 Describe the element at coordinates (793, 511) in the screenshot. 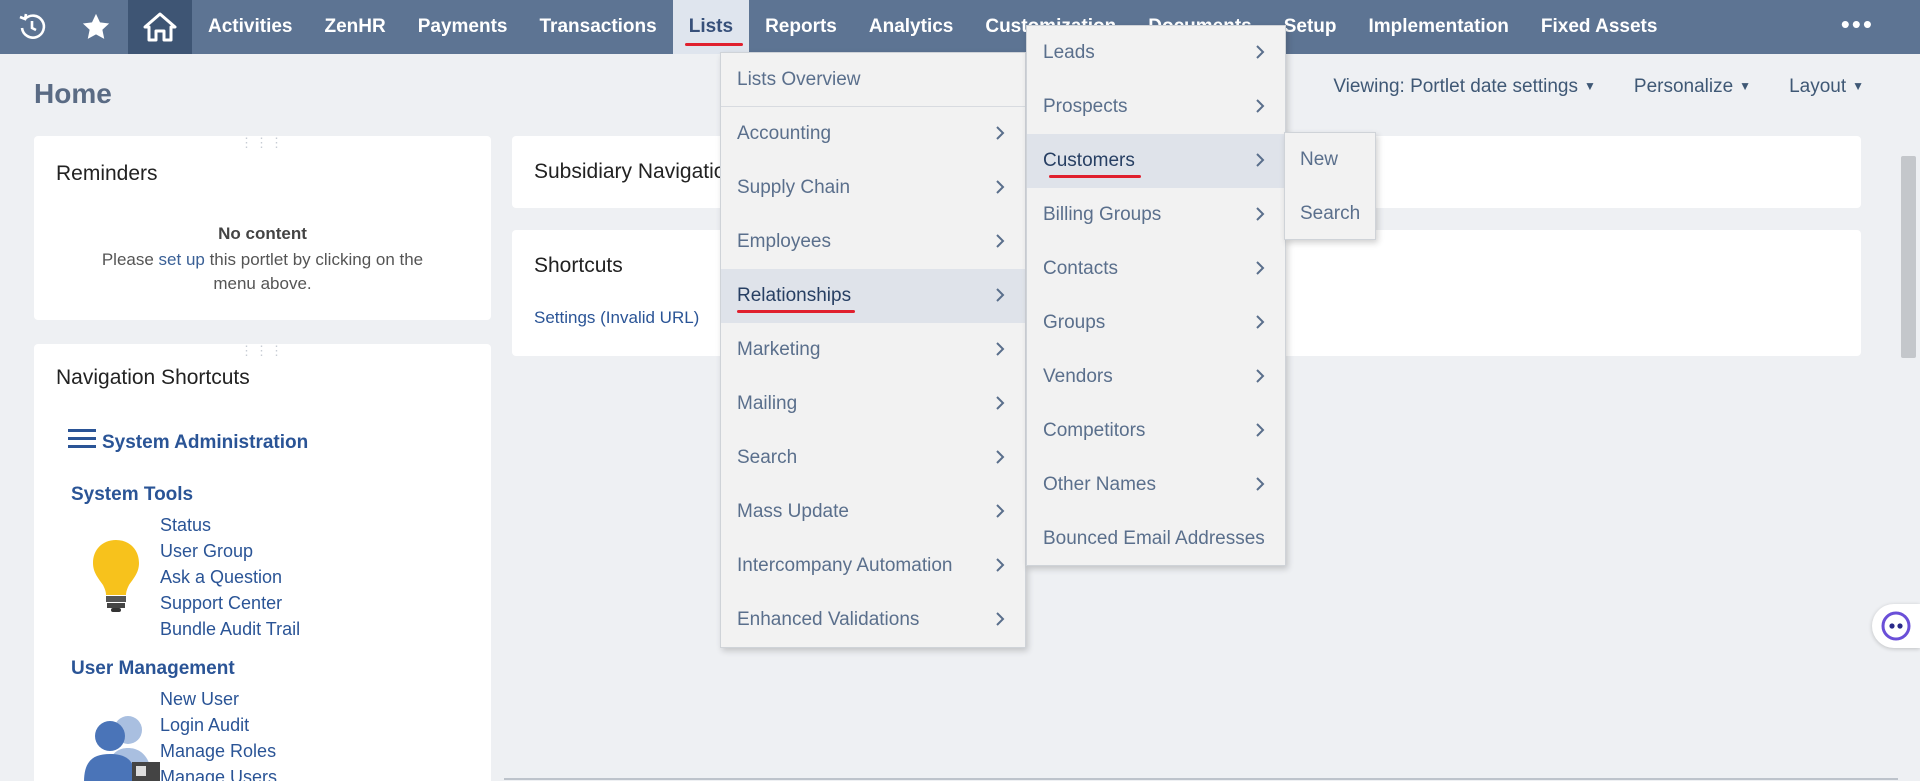

I see `menu-item-label: Mass Update` at that location.